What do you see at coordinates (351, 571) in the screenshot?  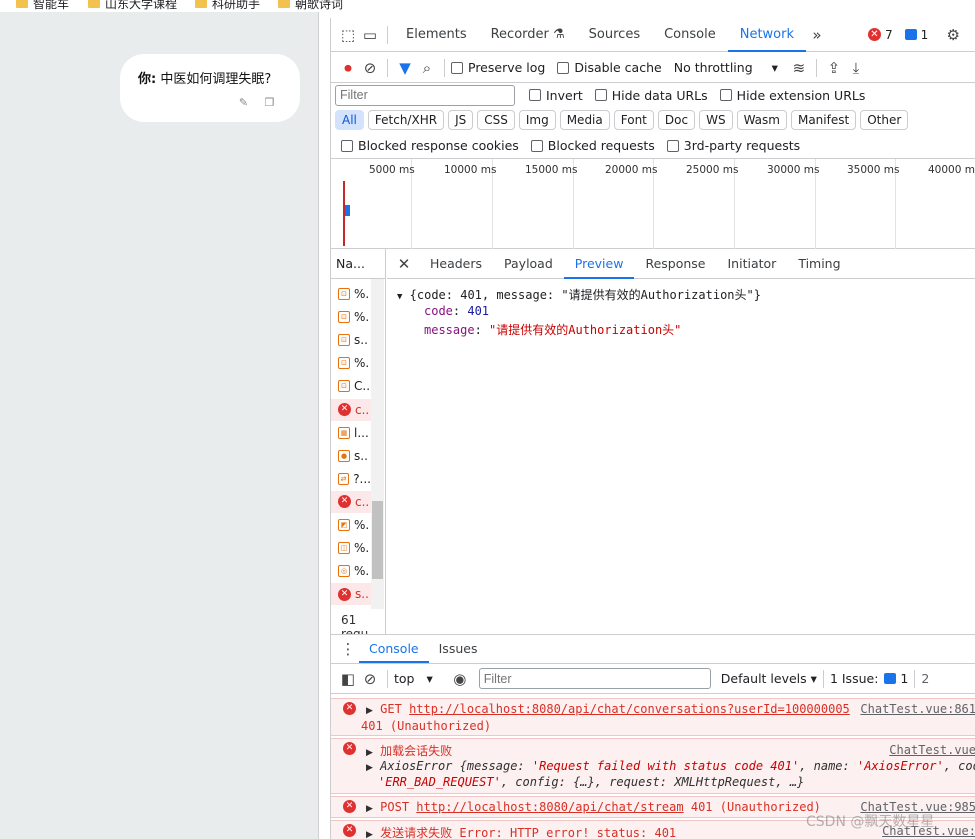 I see `request-row: ◎%.` at bounding box center [351, 571].